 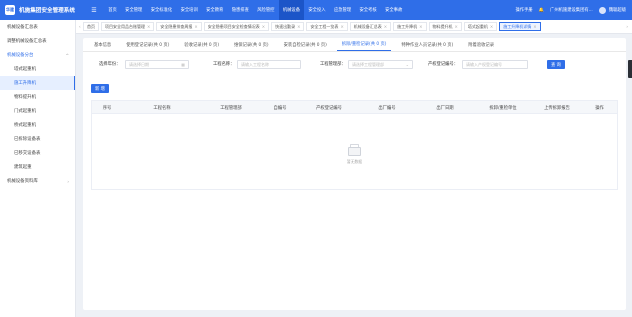 What do you see at coordinates (266, 10) in the screenshot?
I see `topnav-item: 风险管控` at bounding box center [266, 10].